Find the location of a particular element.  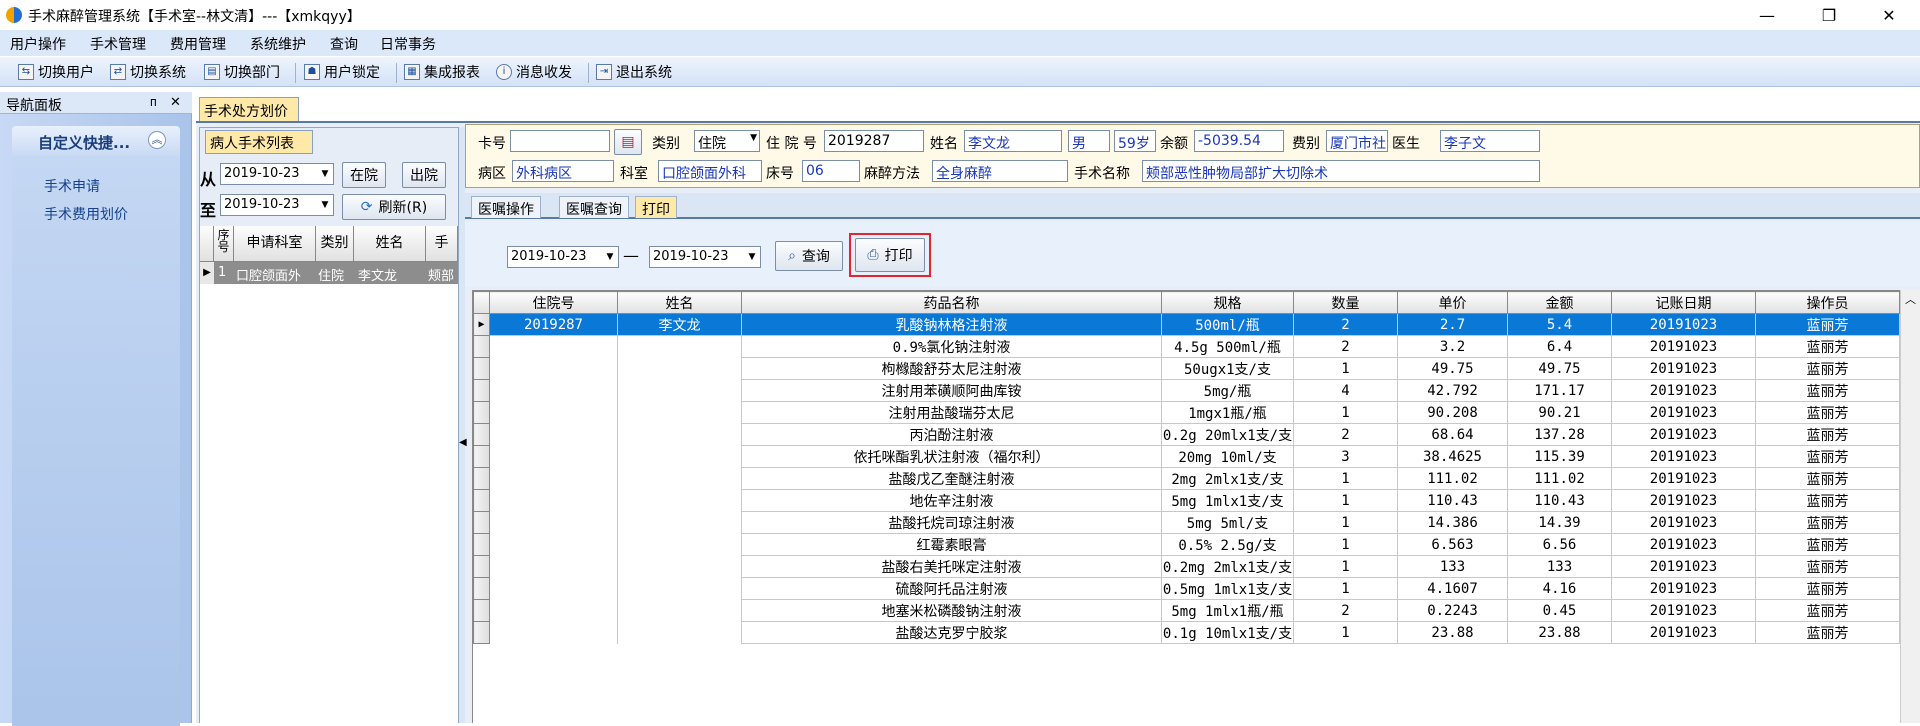

close-button: ✕ is located at coordinates (1889, 15).